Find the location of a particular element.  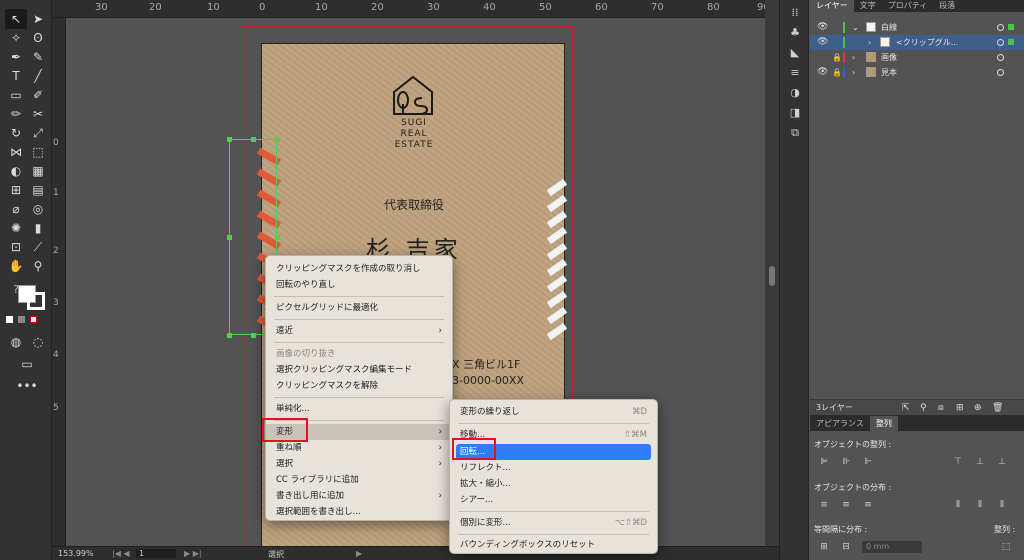

menu-item-transform-each: 個別に変形... ⌥⇧⌘D is located at coordinates (553, 523).